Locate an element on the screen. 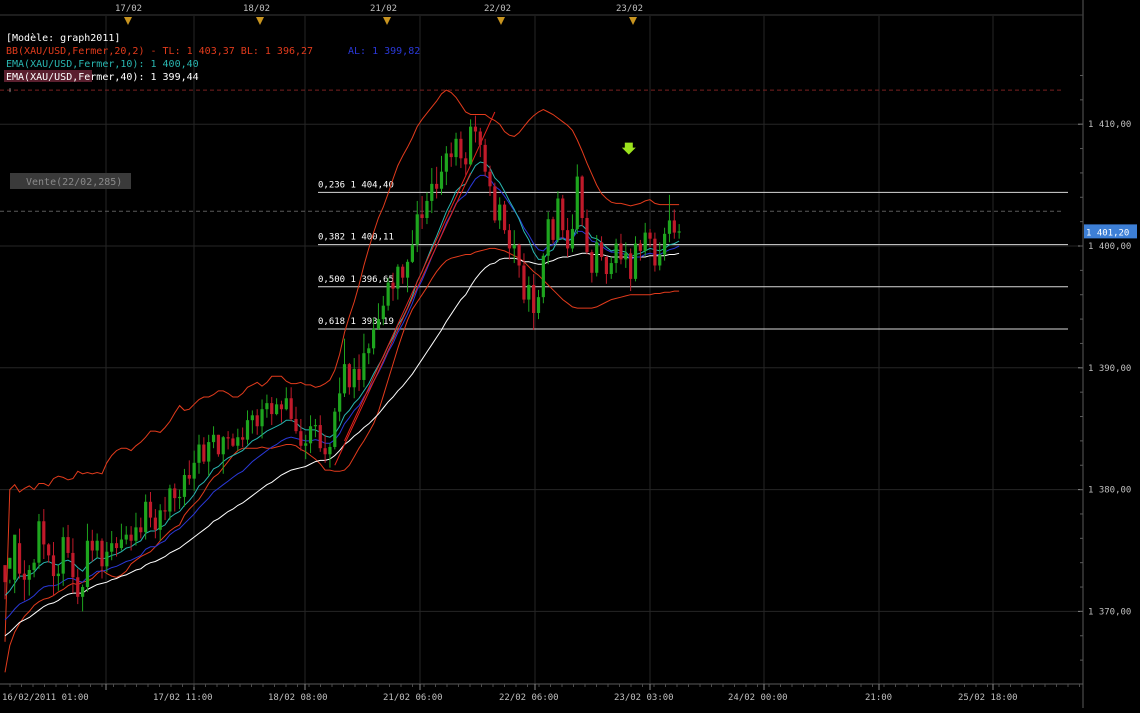 The width and height of the screenshot is (1140, 713). top-date-label: 21/02 is located at coordinates (383, 9).